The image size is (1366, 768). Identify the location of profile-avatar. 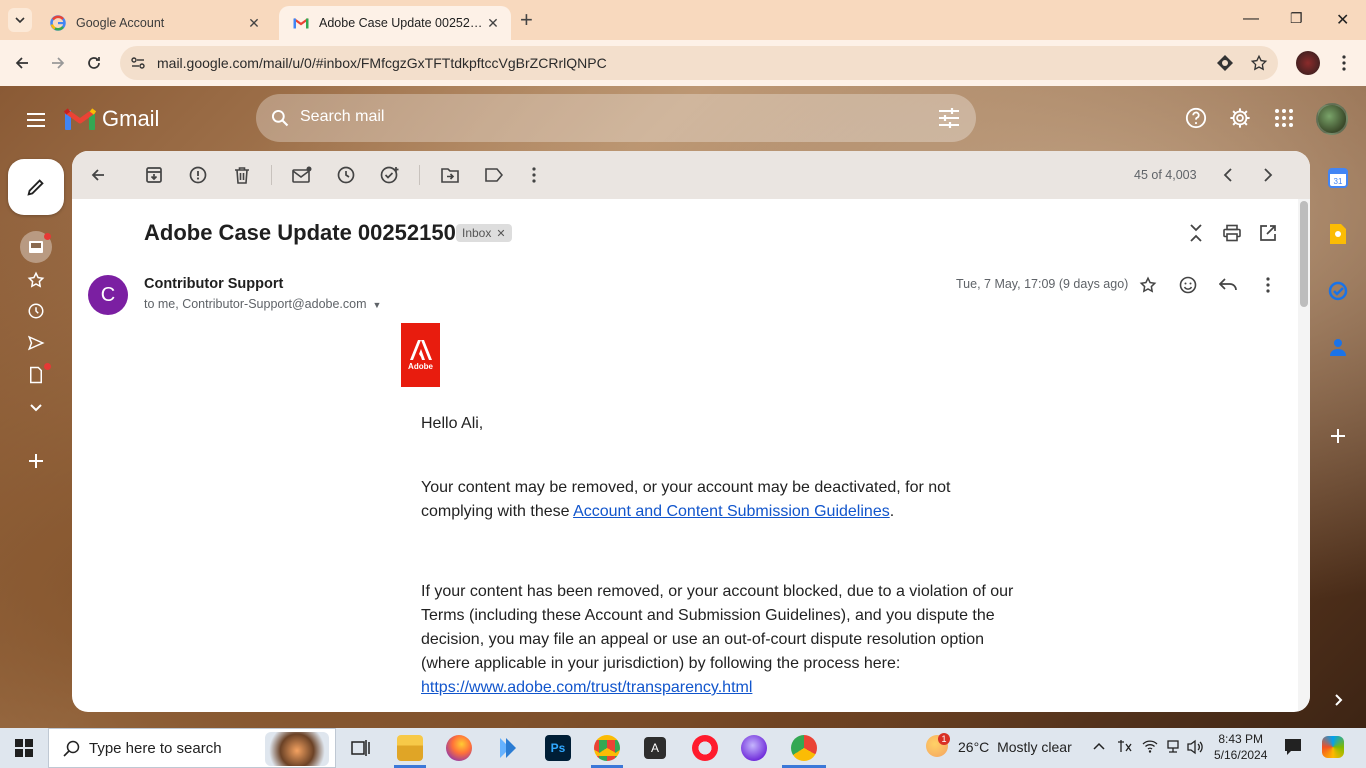
(1308, 63).